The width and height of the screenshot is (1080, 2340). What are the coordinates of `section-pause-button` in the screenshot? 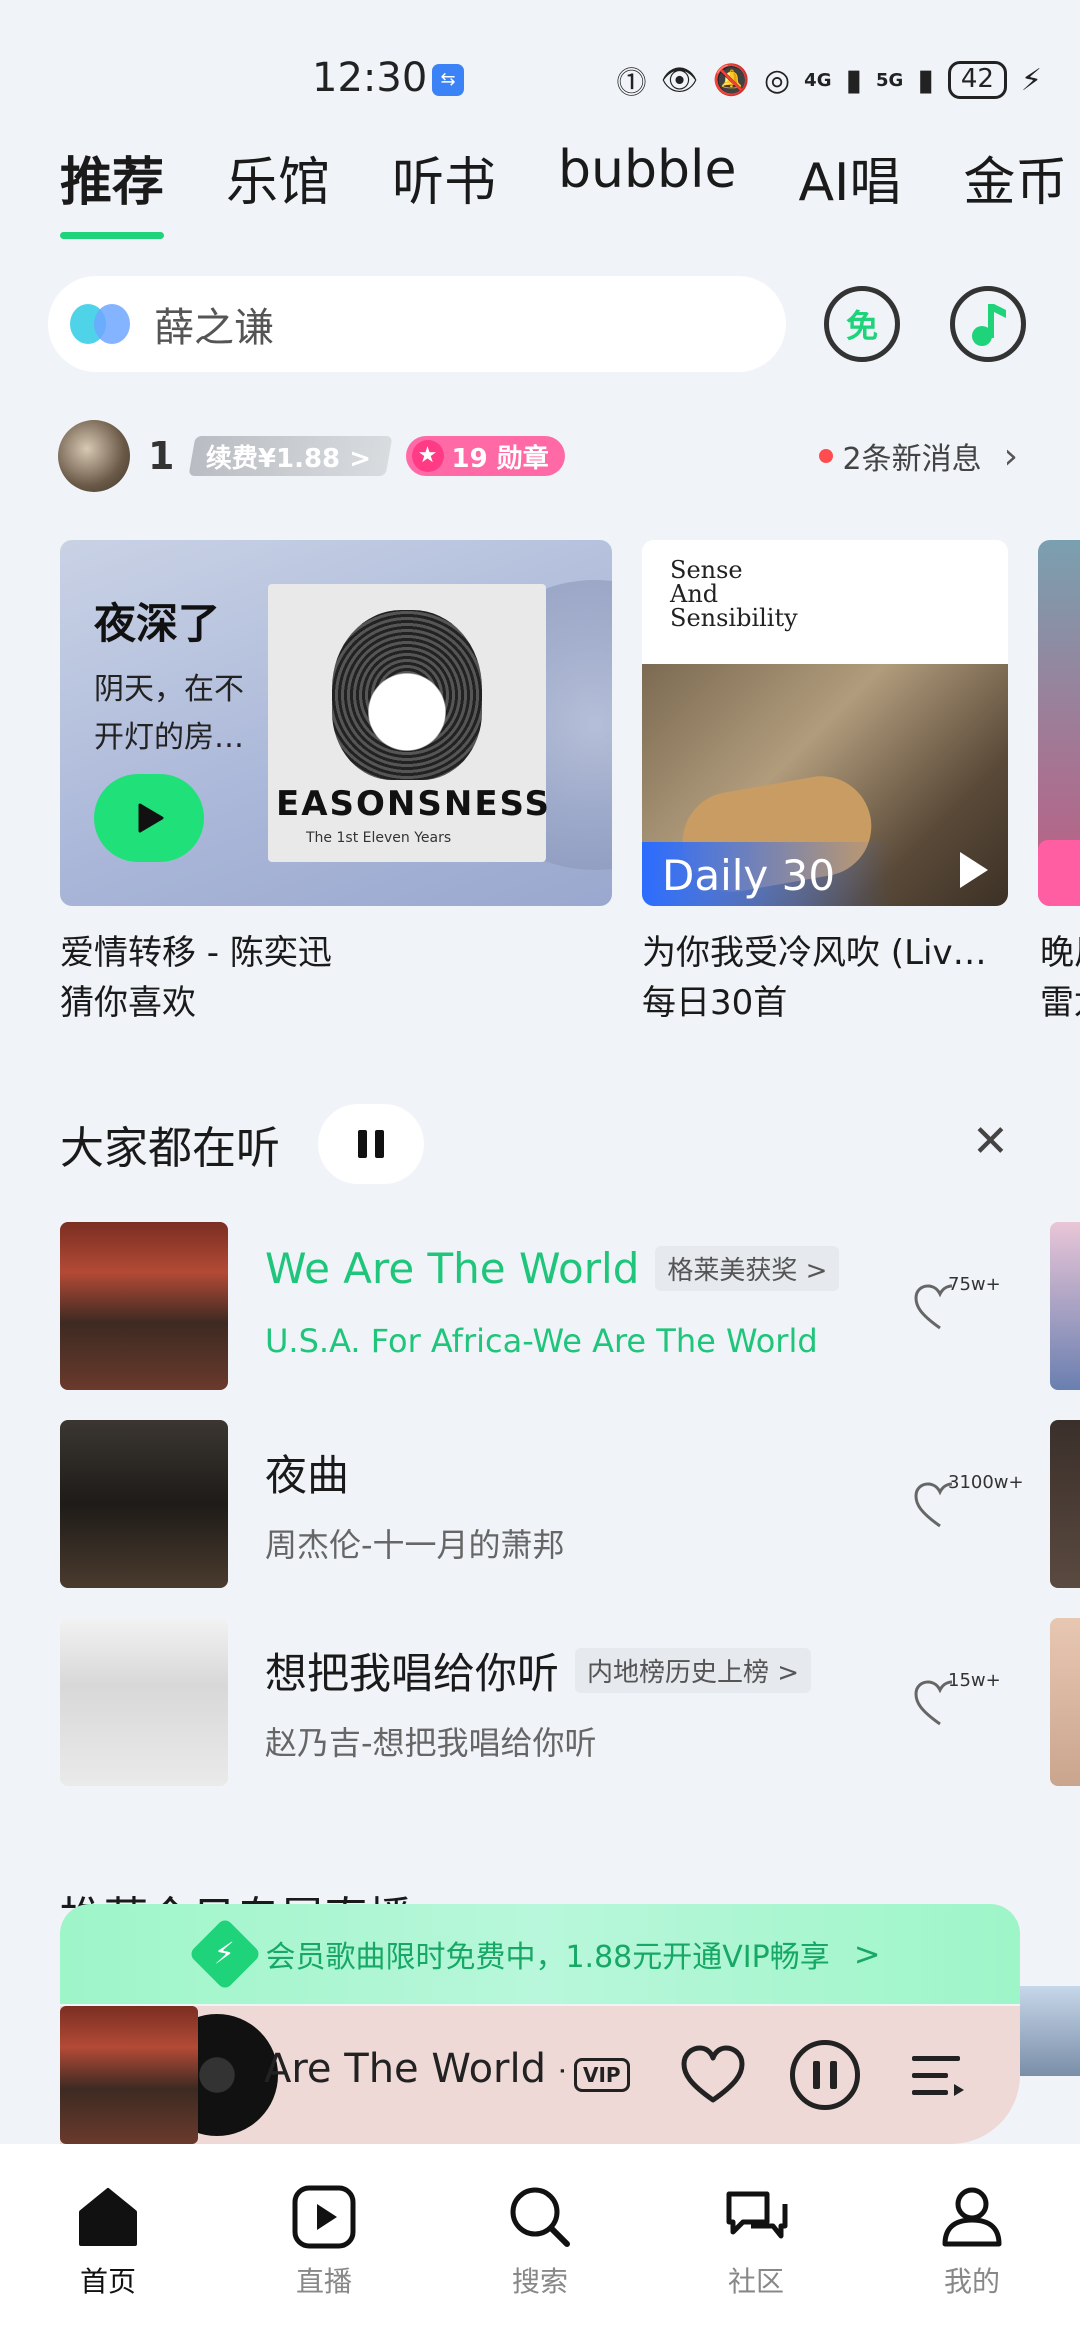 It's located at (371, 1144).